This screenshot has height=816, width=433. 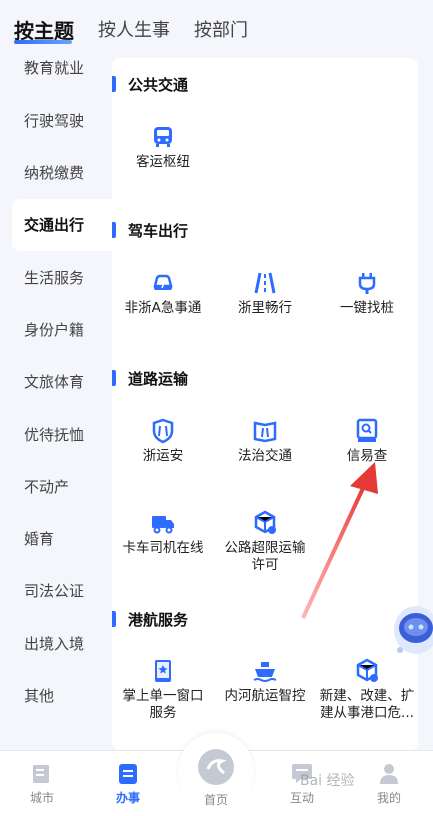 I want to click on bottom-nav: 城市 办事 首页 互动 我的, so click(x=216, y=774).